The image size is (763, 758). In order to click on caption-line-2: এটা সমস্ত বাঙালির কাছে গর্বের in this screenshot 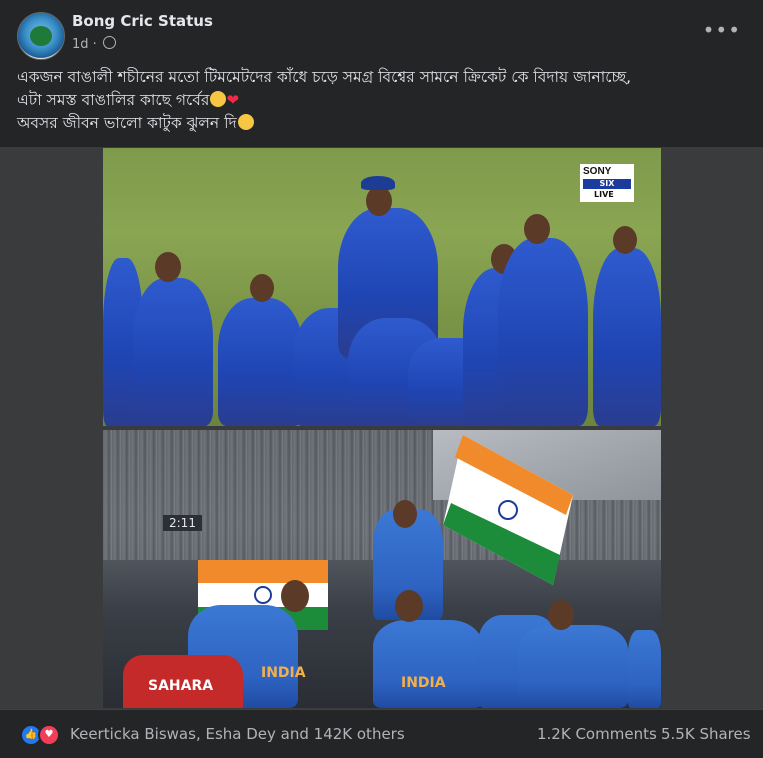, I will do `click(113, 100)`.